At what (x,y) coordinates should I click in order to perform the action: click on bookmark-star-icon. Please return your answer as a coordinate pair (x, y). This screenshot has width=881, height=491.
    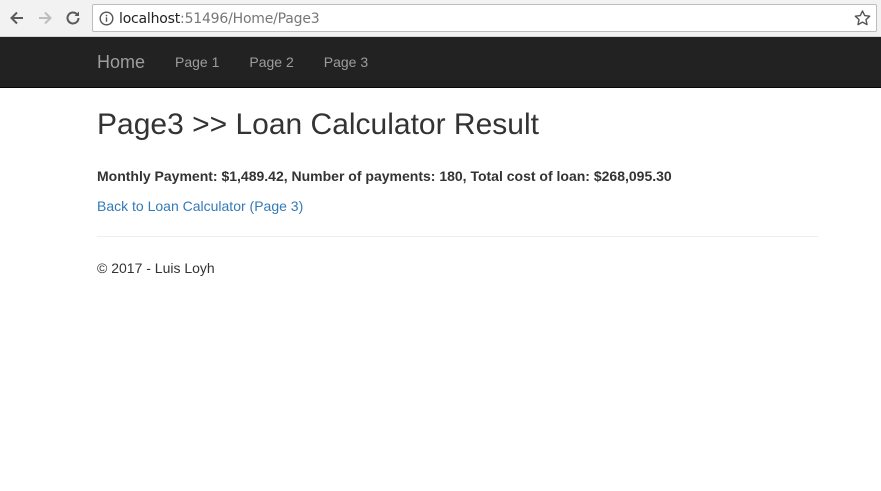
    Looking at the image, I should click on (862, 18).